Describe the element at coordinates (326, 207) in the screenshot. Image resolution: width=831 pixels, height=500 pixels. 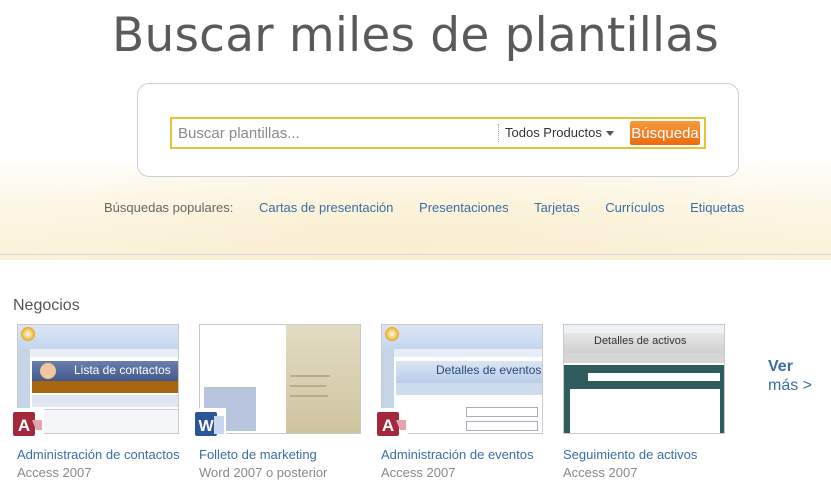
I see `popular-link-cartas: Cartas de presentación` at that location.